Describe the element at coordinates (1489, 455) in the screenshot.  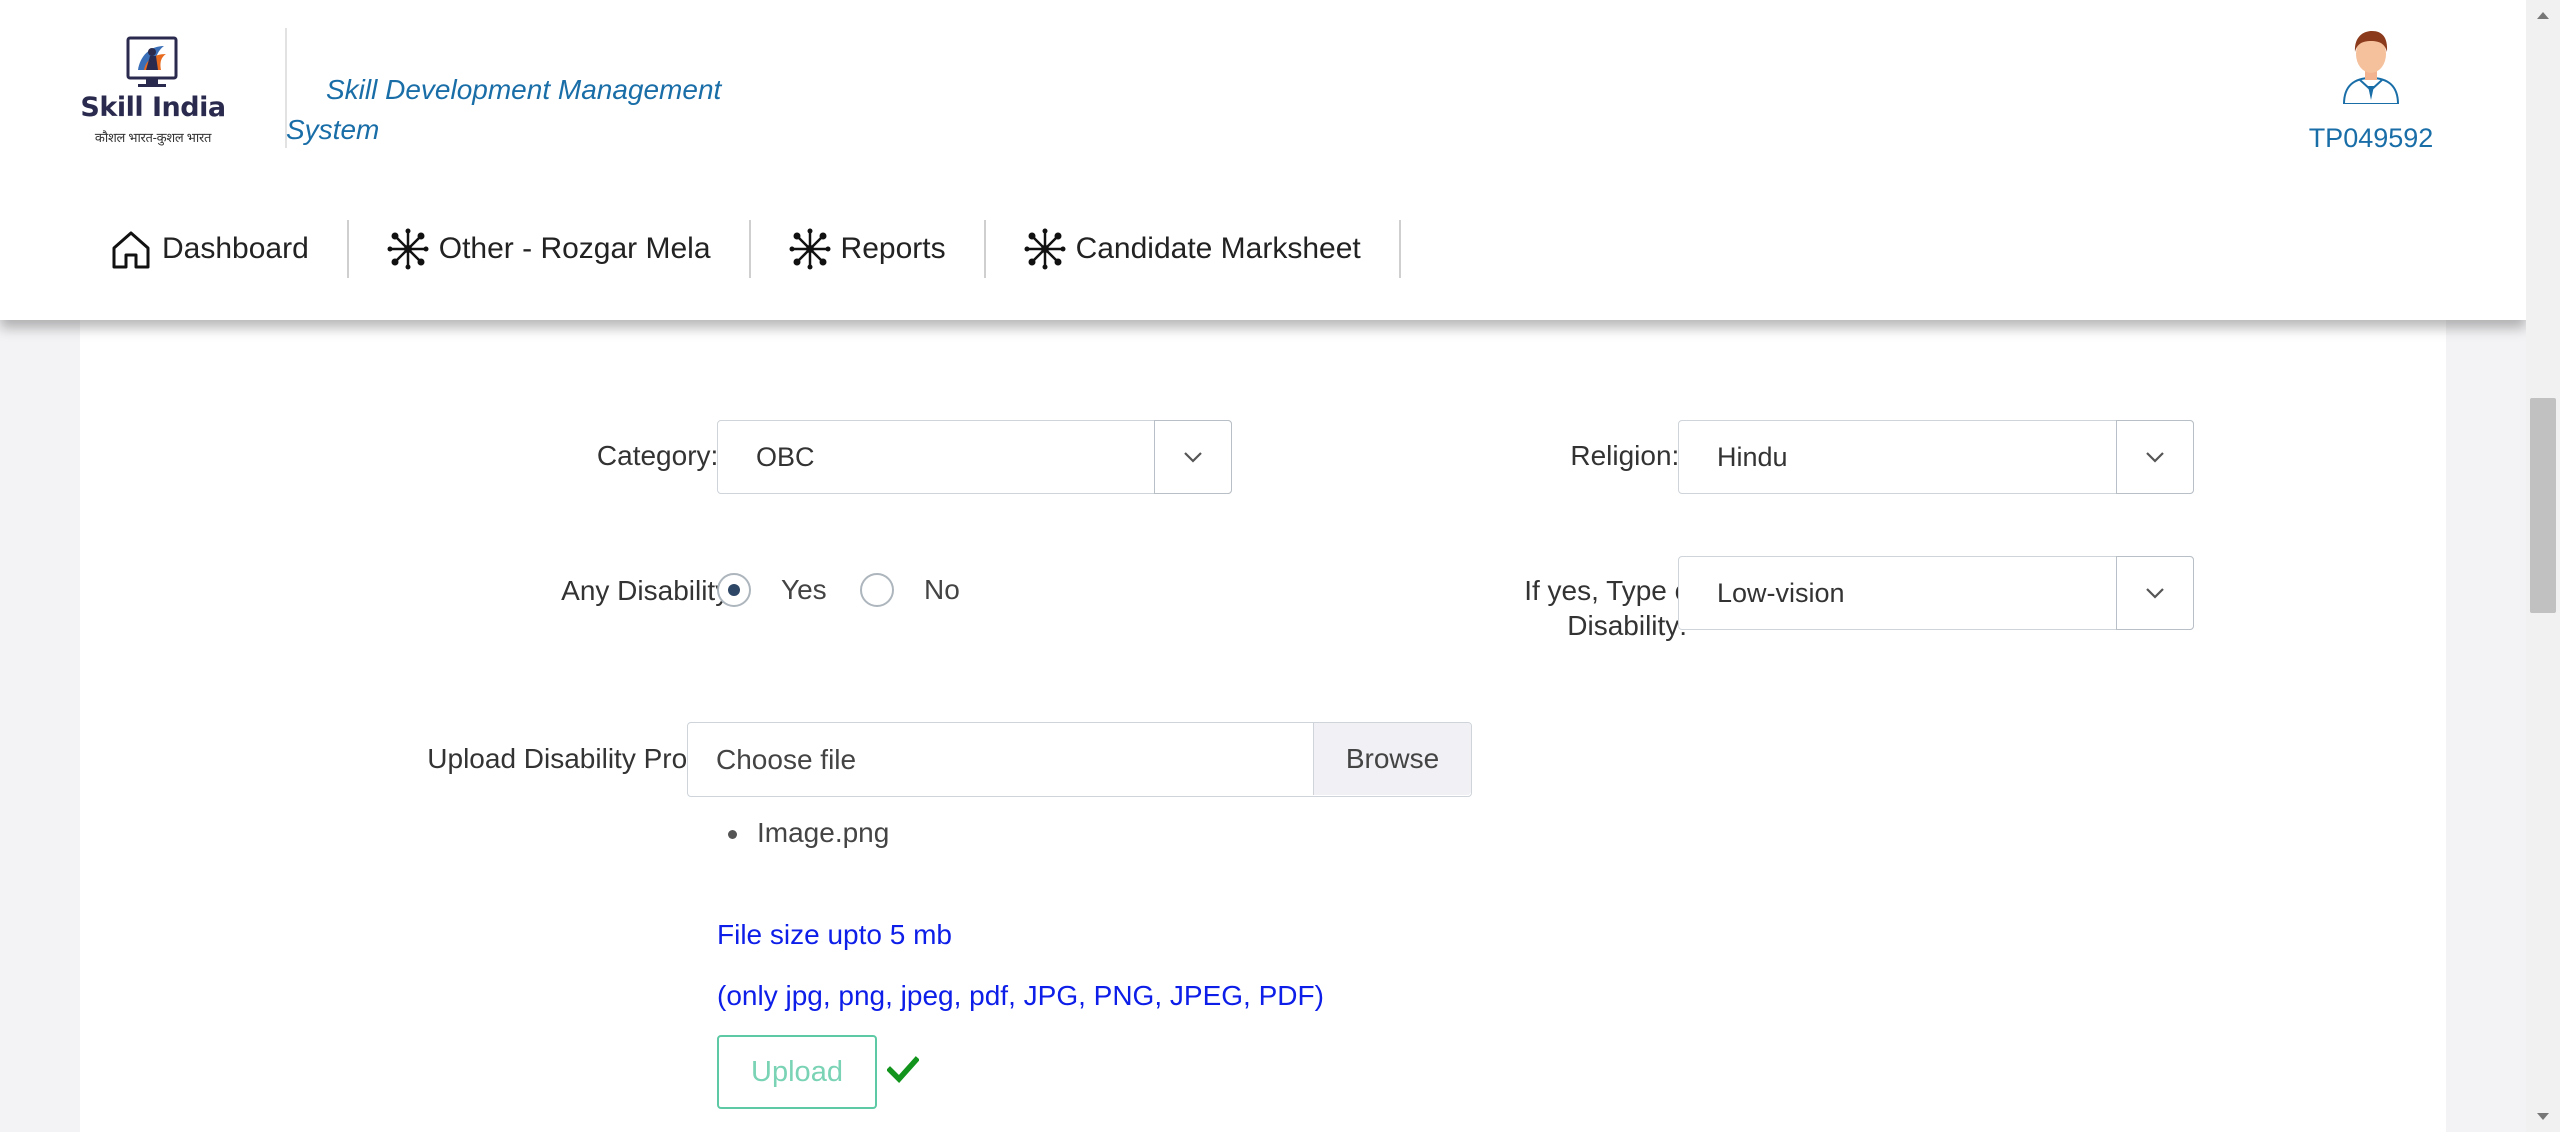
I see `religion-label: Religion: *` at that location.